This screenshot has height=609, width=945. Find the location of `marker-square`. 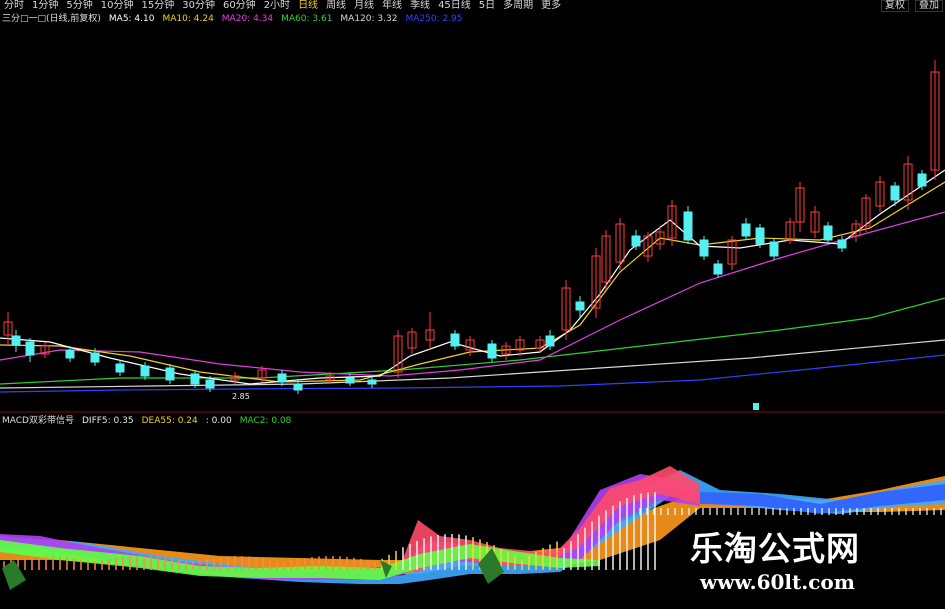

marker-square is located at coordinates (756, 406).